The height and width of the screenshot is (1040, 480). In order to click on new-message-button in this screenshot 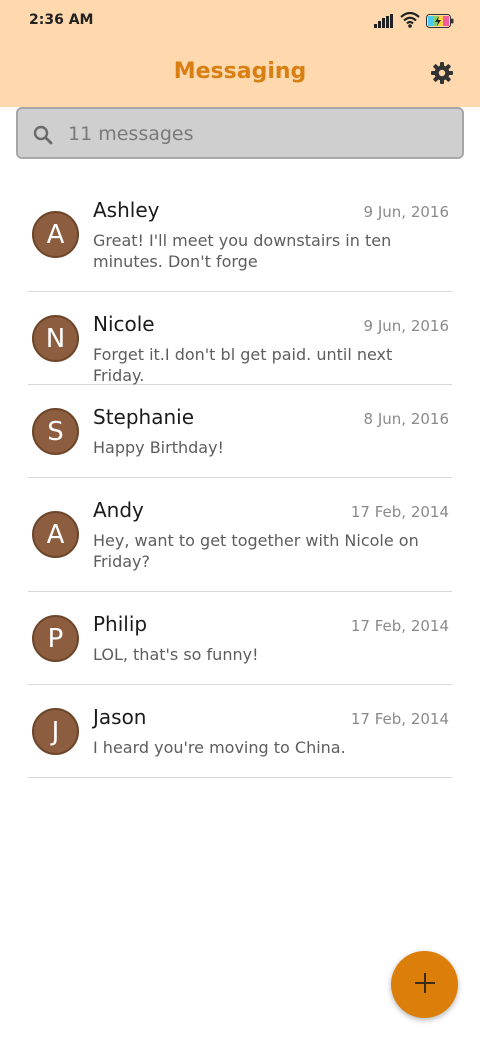, I will do `click(424, 984)`.